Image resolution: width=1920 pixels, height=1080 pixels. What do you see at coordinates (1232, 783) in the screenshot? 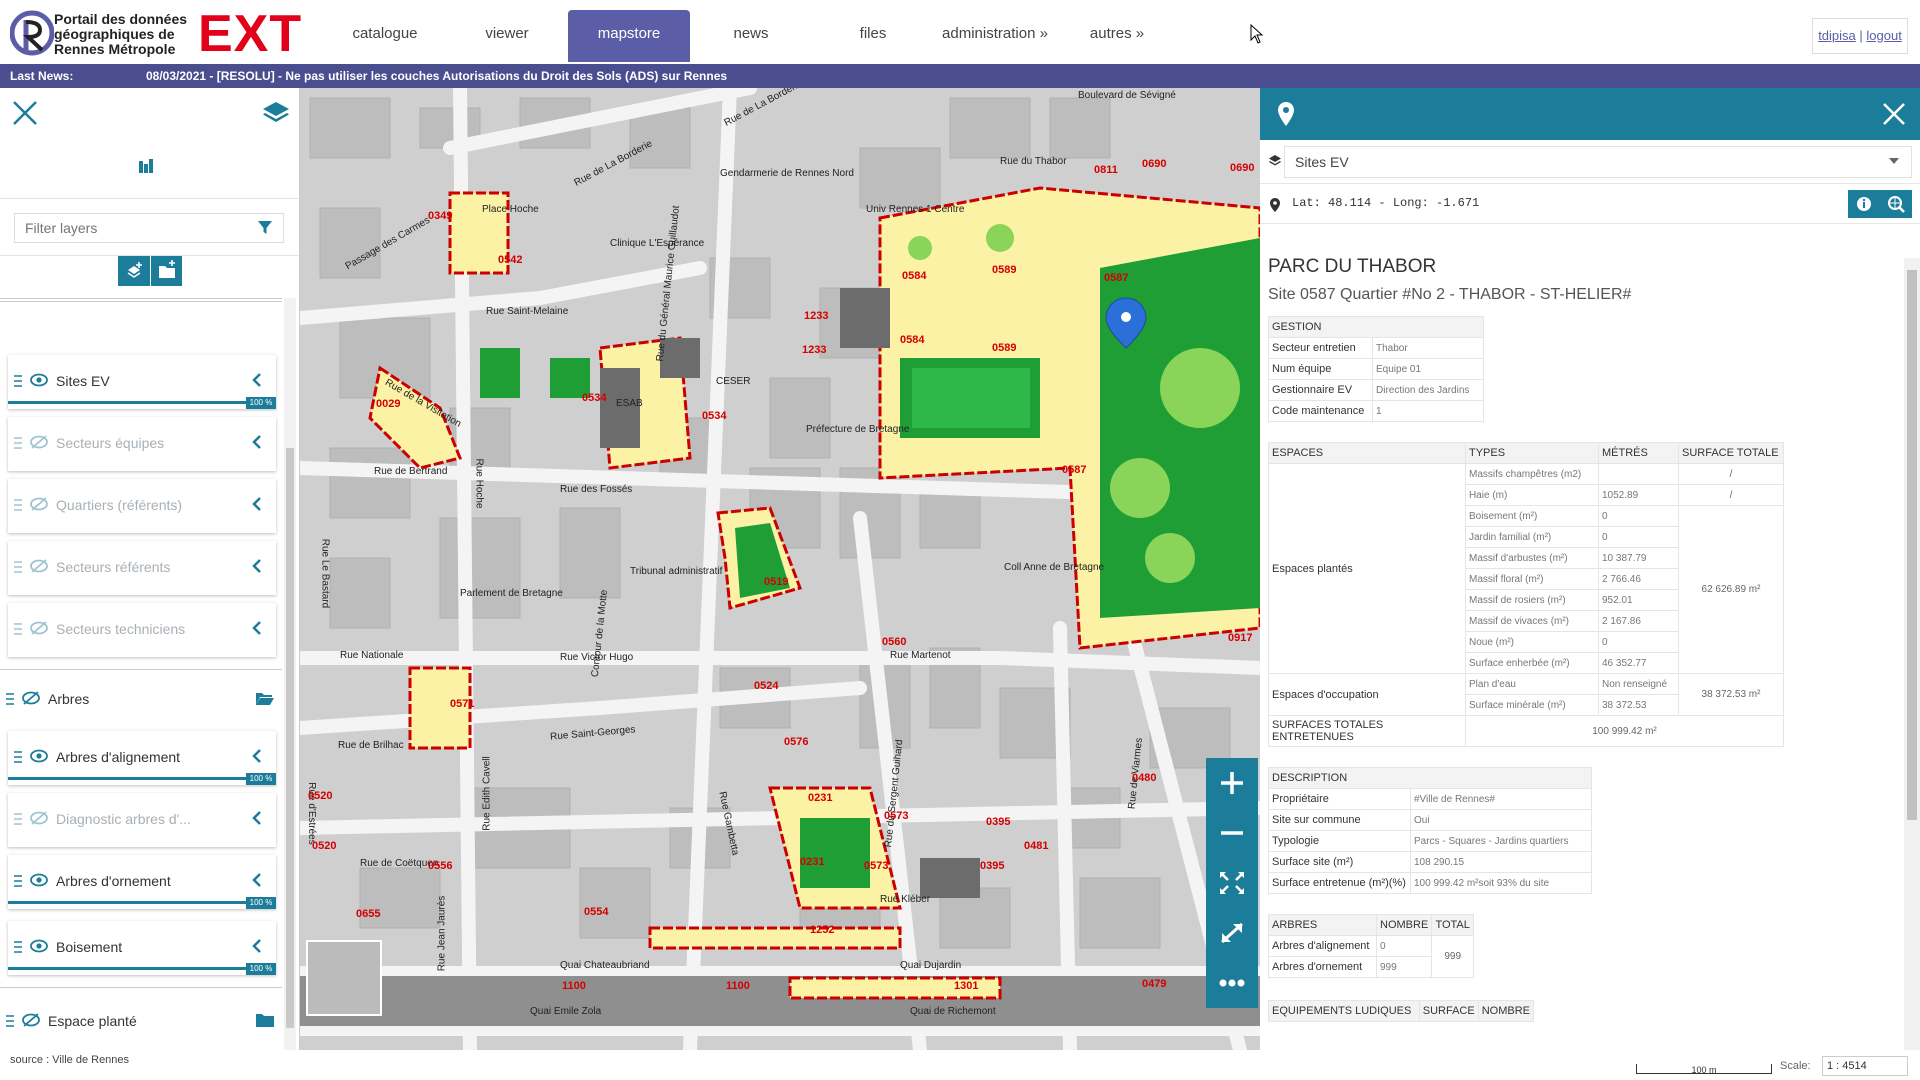
I see `zoom-in-button` at bounding box center [1232, 783].